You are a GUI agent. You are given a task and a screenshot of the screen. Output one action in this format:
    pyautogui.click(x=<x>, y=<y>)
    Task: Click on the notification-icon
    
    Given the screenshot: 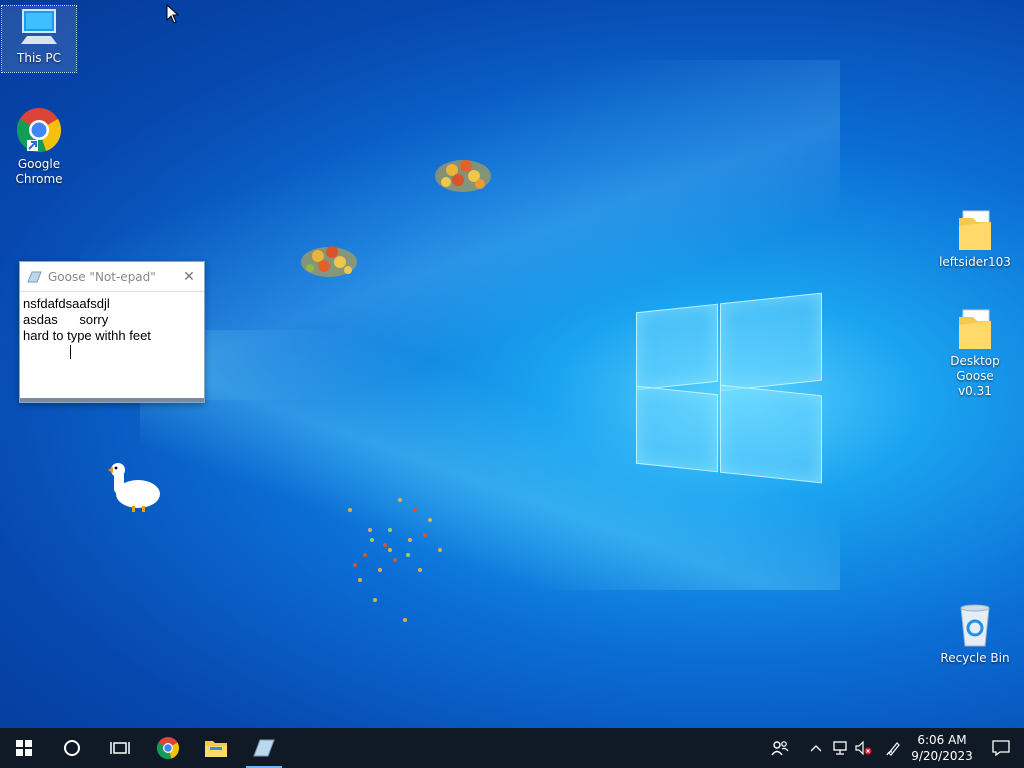 What is the action you would take?
    pyautogui.click(x=1001, y=748)
    